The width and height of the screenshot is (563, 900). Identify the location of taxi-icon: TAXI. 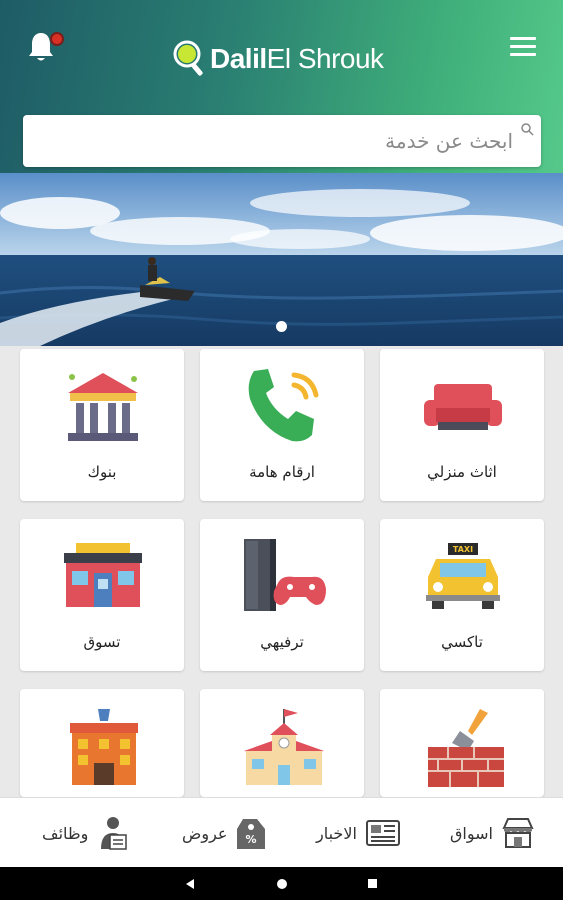
(463, 576).